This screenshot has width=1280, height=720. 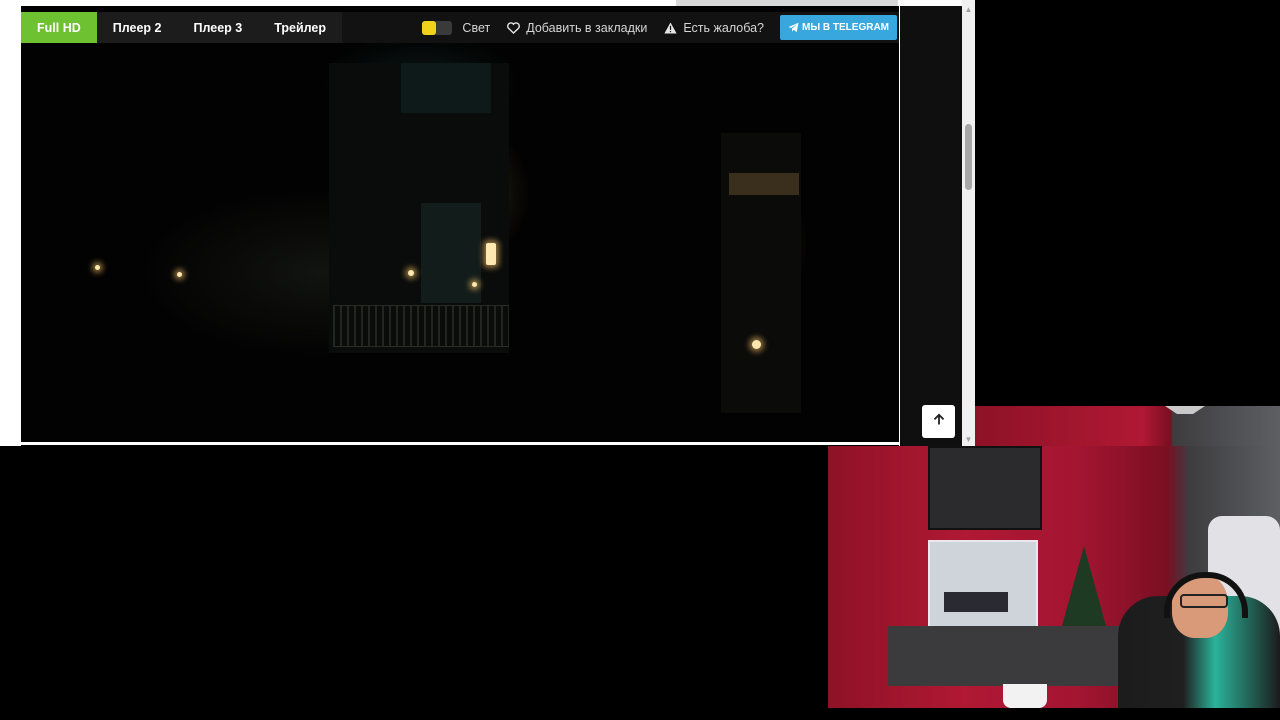 What do you see at coordinates (1025, 696) in the screenshot?
I see `webcam-mug` at bounding box center [1025, 696].